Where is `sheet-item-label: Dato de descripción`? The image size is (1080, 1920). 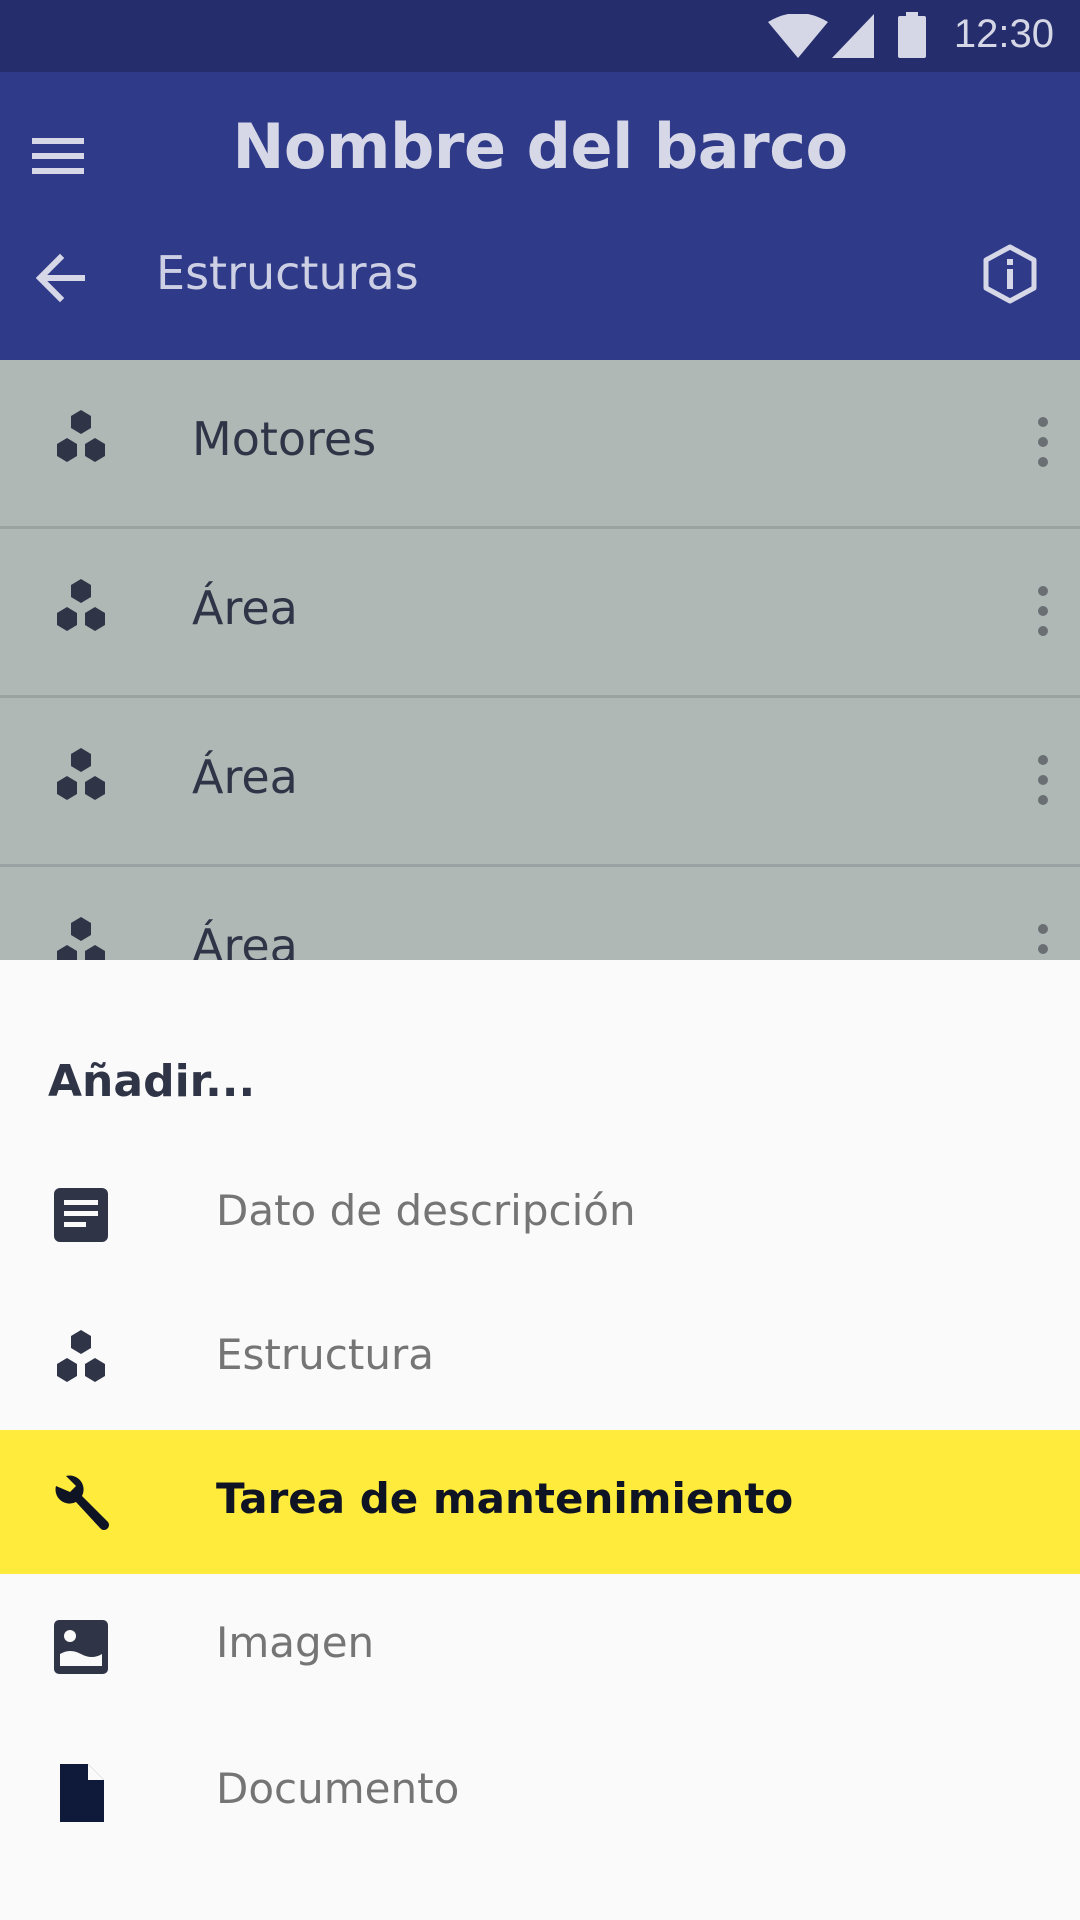
sheet-item-label: Dato de descripción is located at coordinates (426, 1210).